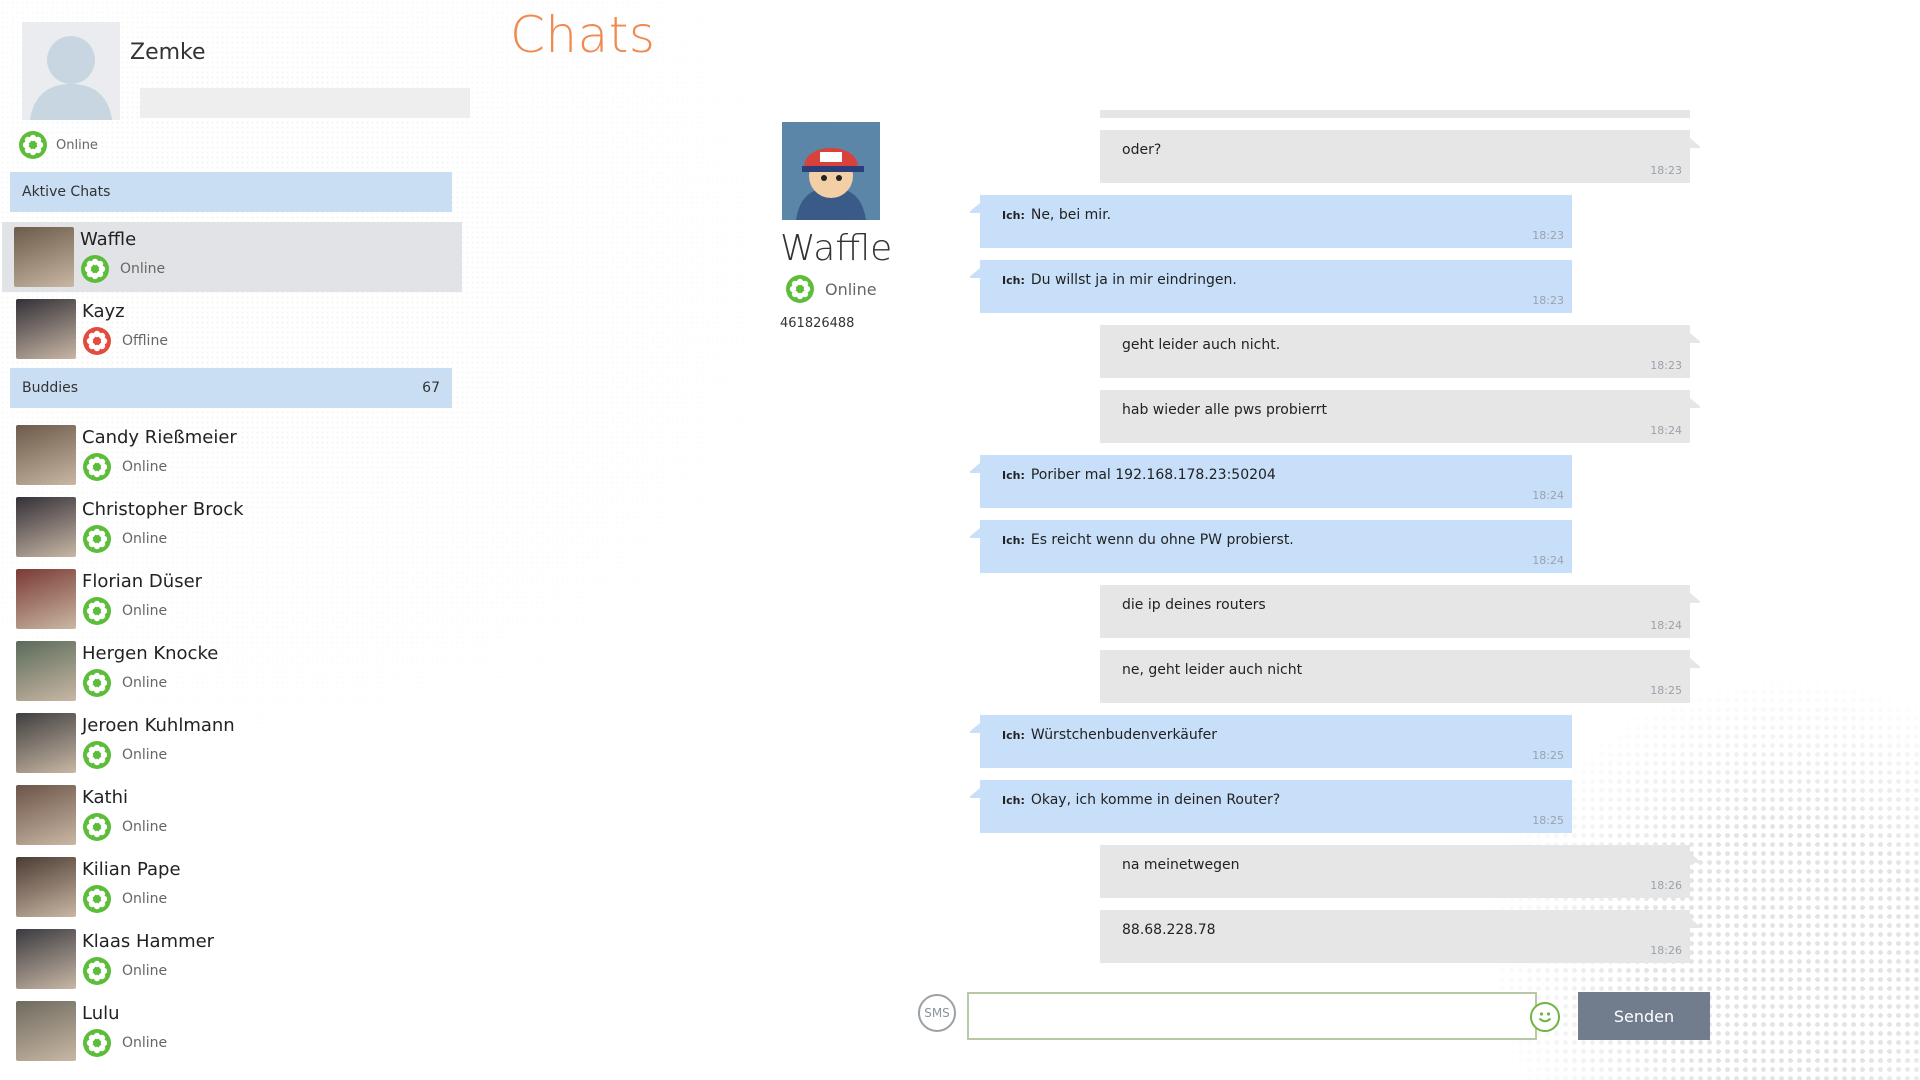 The height and width of the screenshot is (1080, 1920). I want to click on contact-item: Kayz Offline, so click(235, 329).